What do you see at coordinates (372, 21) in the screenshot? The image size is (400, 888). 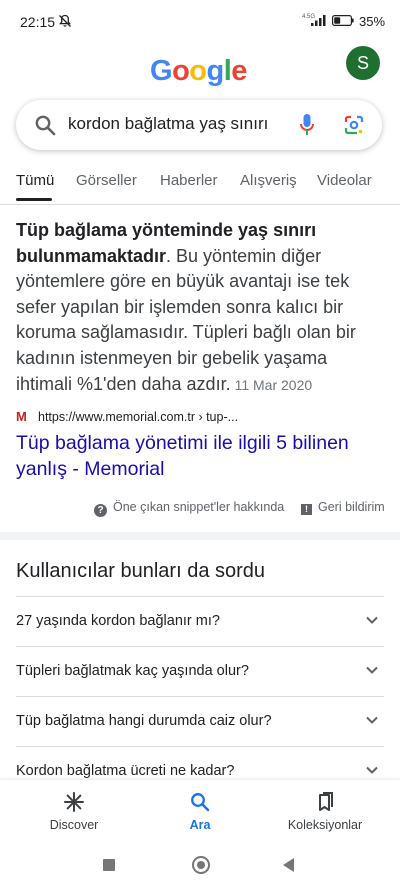 I see `battery-percent: 35%` at bounding box center [372, 21].